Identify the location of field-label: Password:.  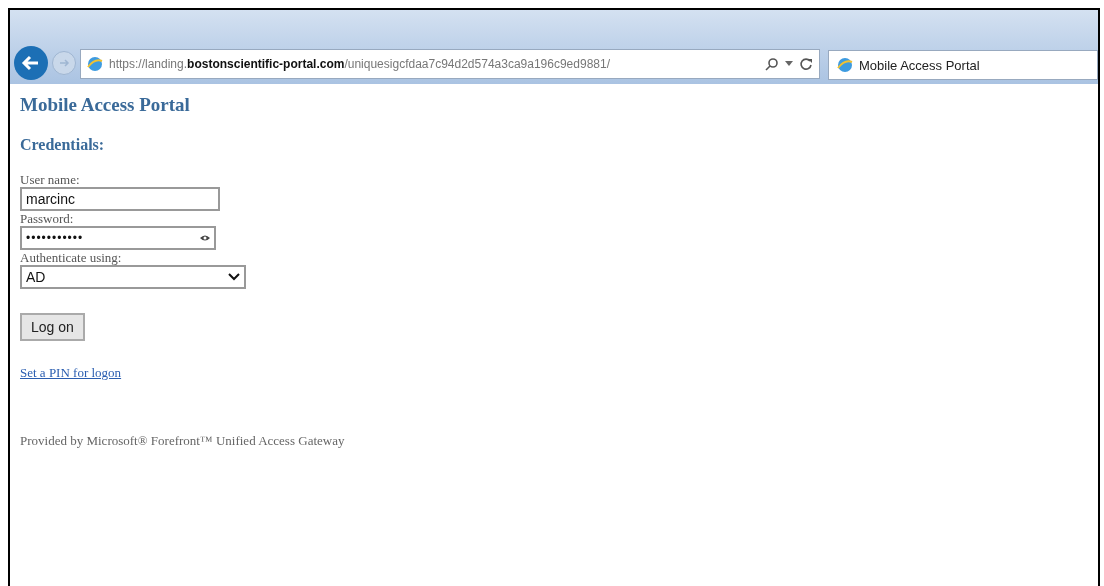
(47, 218).